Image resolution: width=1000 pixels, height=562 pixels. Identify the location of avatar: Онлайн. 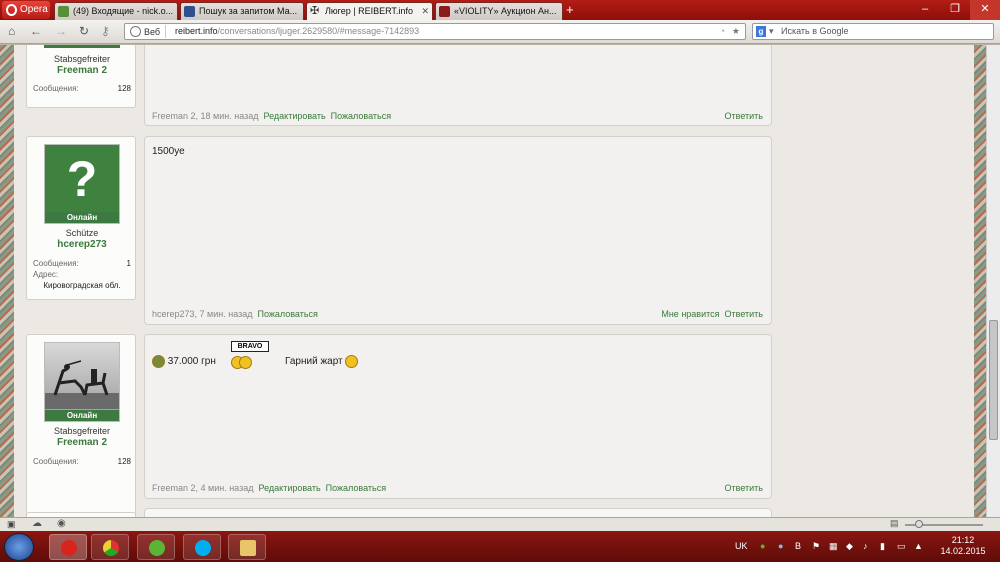
(82, 382).